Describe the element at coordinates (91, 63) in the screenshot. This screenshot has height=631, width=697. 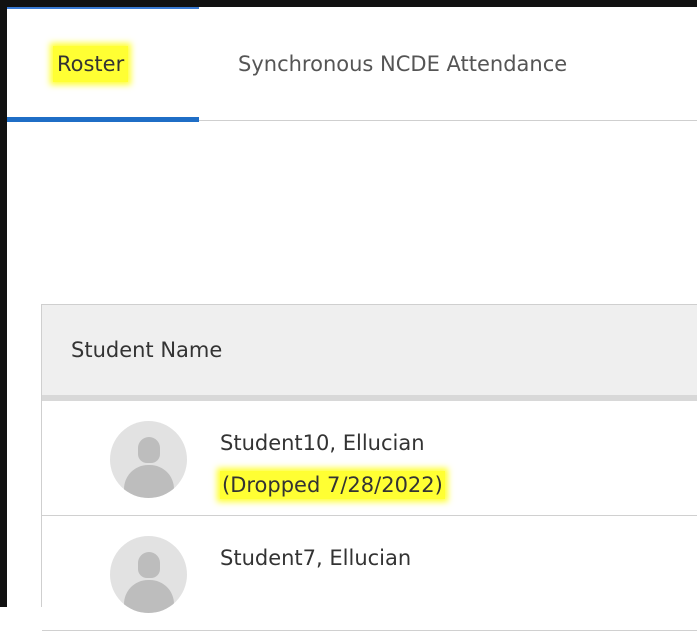
I see `tab-roster-label: Roster` at that location.